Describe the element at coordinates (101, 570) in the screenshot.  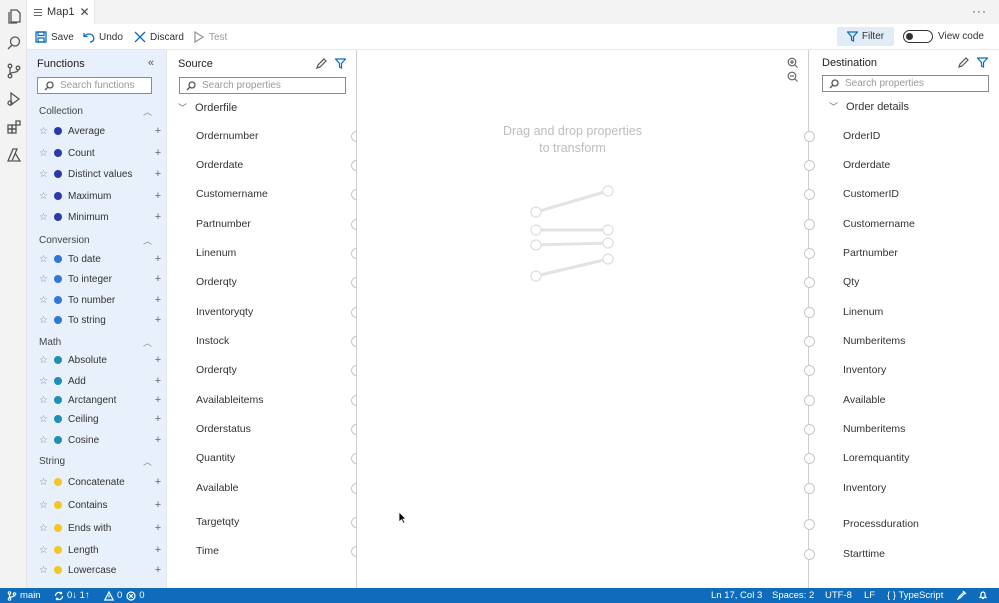
I see `function-item: ☆ Lowercase +` at that location.